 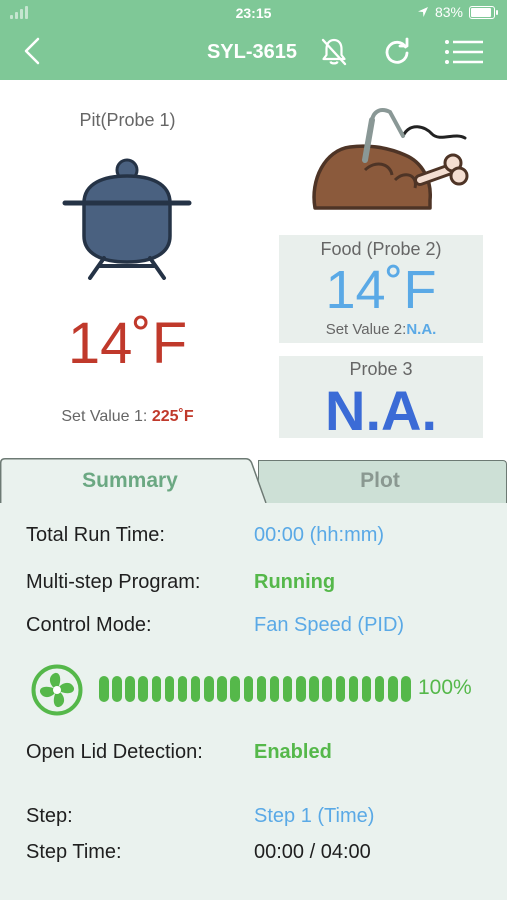 What do you see at coordinates (366, 329) in the screenshot?
I see `set-value-2-label: Set Value 2:` at bounding box center [366, 329].